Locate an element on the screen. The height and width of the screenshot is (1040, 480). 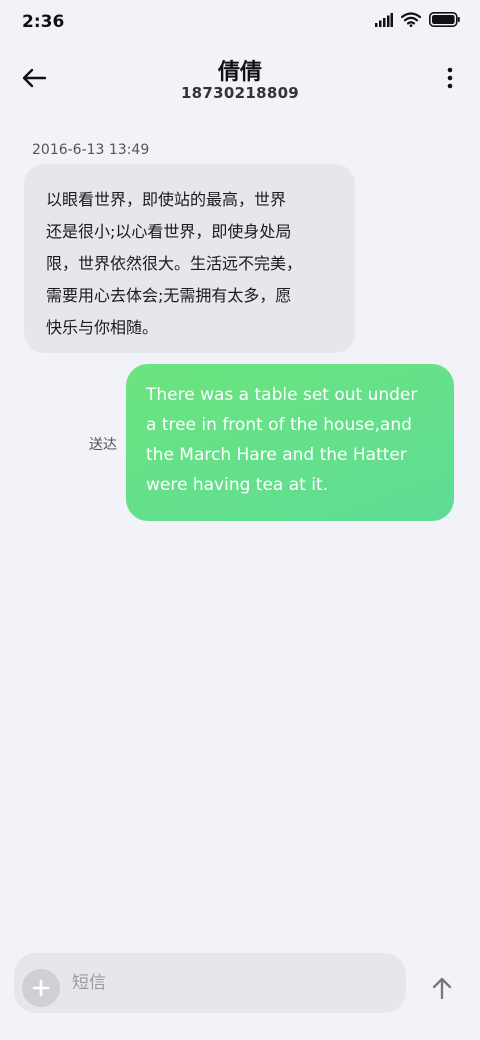
outgoing-message-line: were having tea at it. is located at coordinates (237, 485).